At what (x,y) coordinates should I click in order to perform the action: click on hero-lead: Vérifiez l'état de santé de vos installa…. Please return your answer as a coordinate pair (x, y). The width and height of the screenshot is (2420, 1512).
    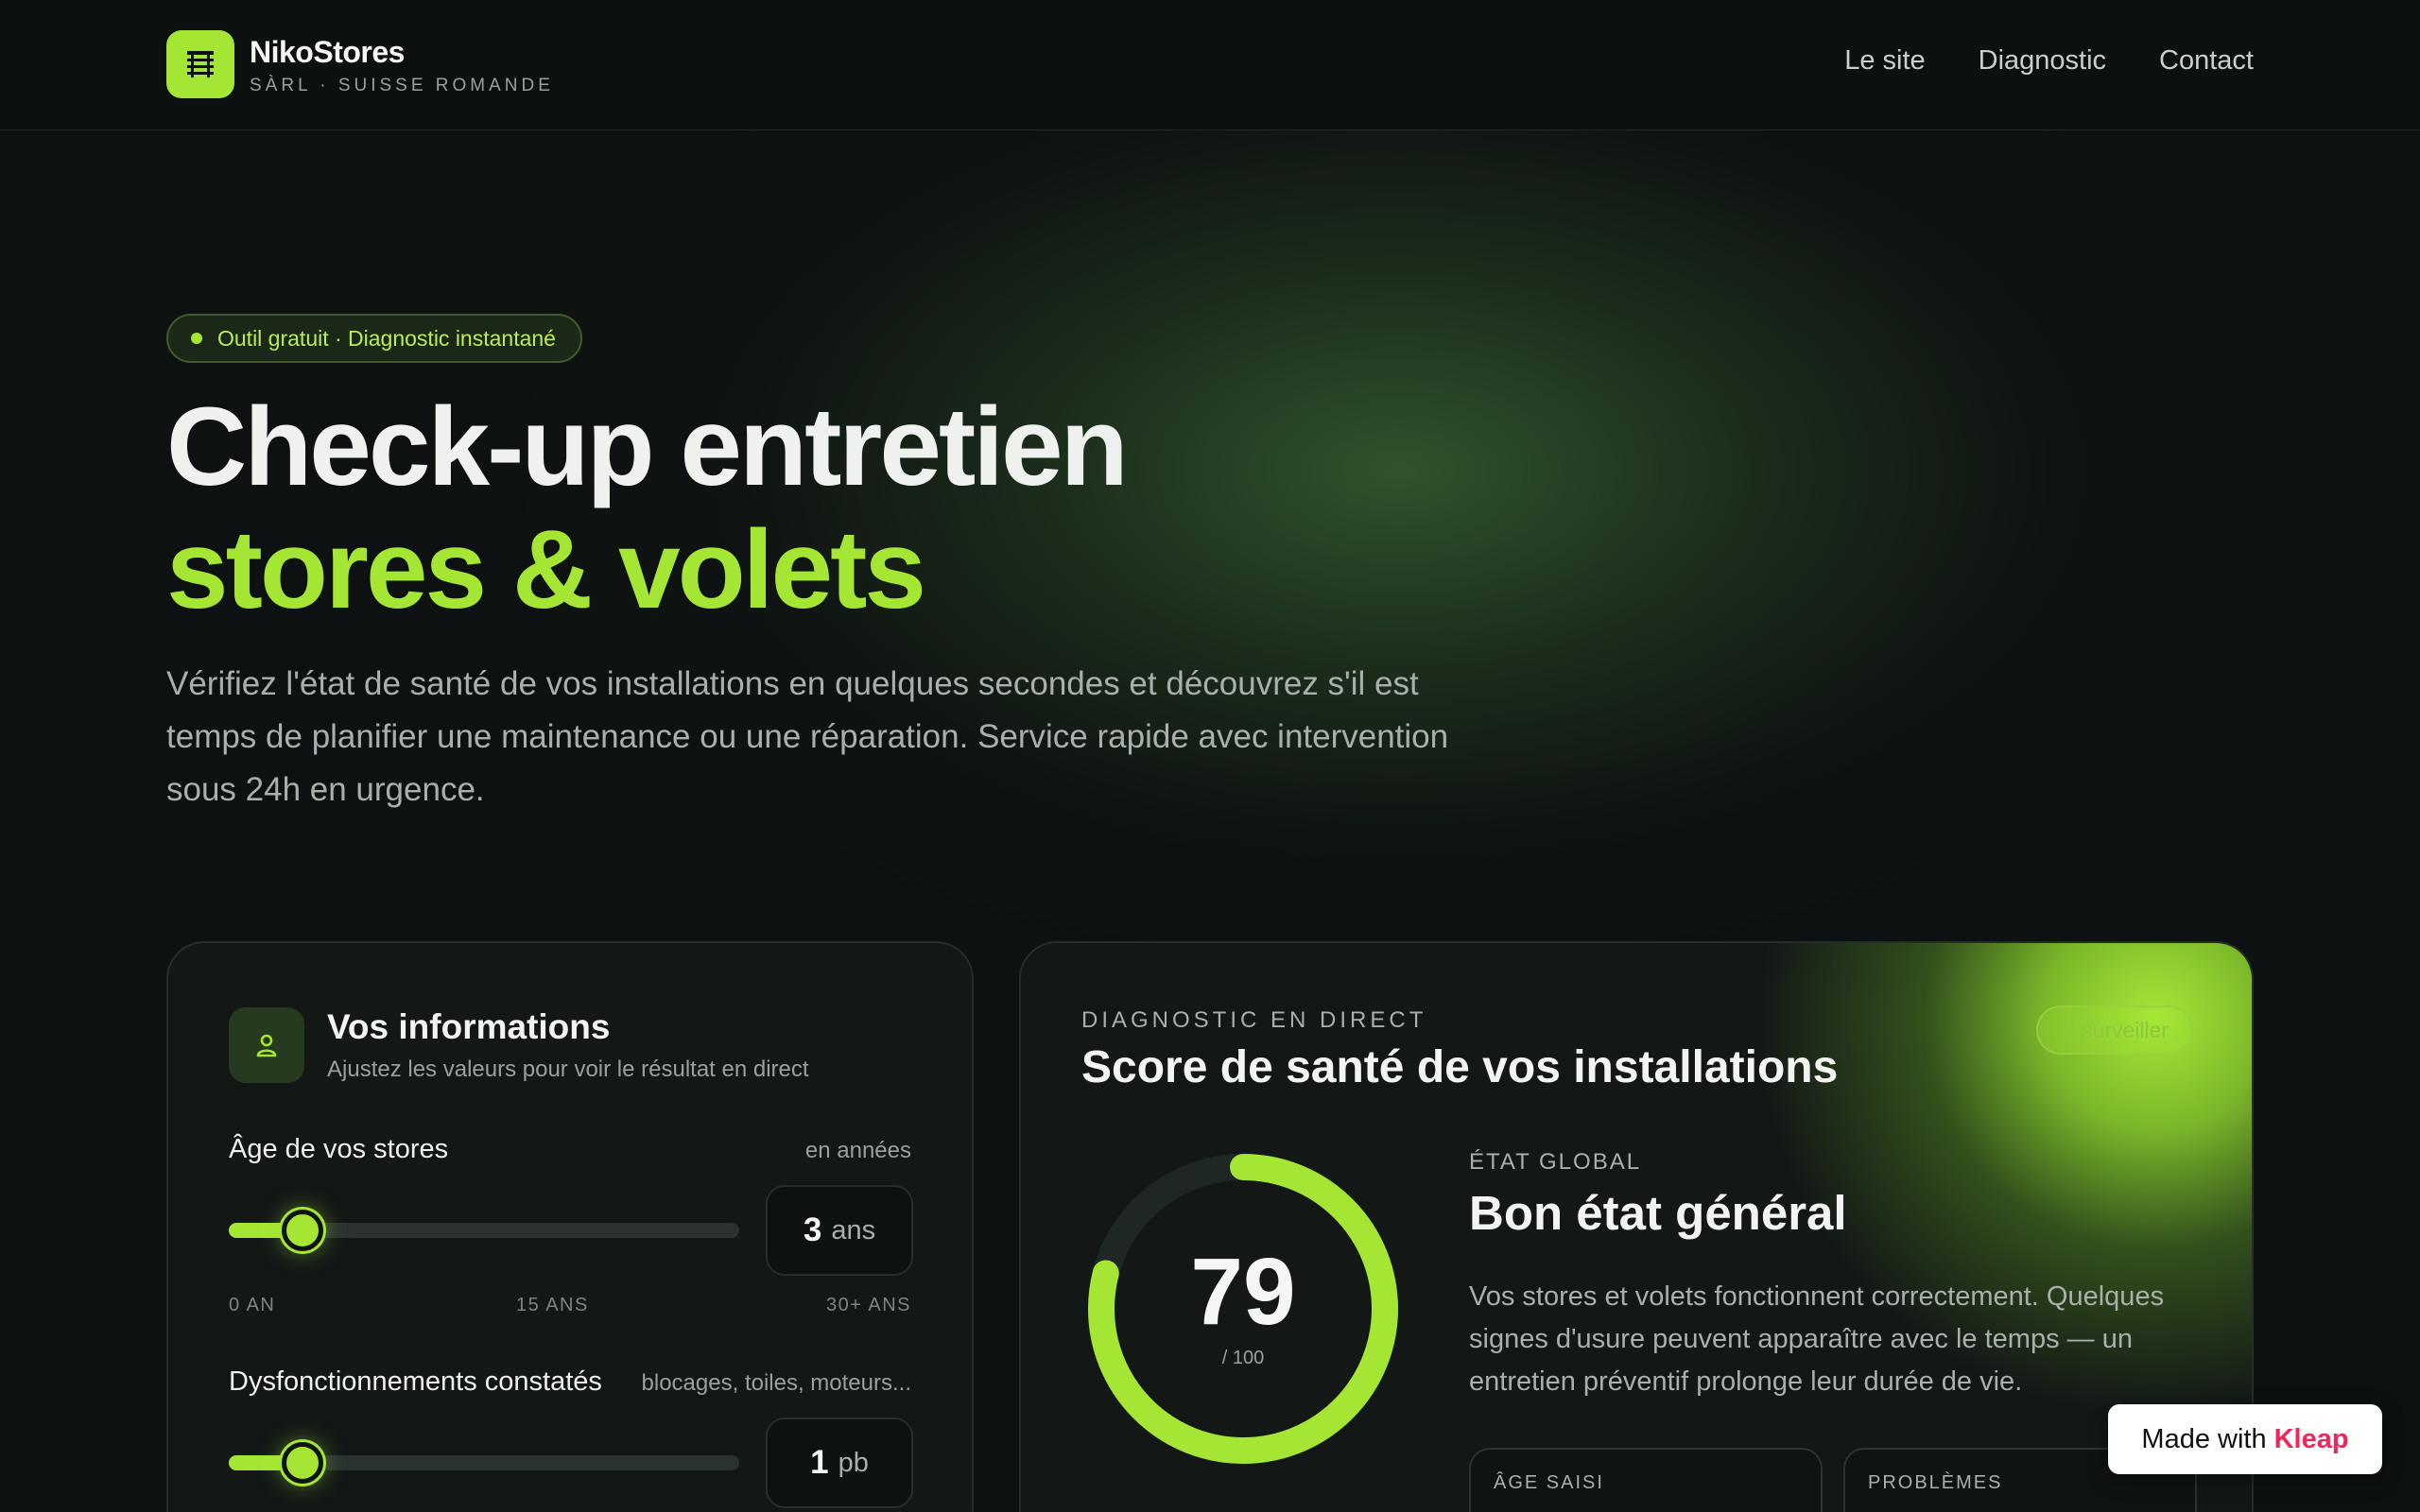
    Looking at the image, I should click on (807, 736).